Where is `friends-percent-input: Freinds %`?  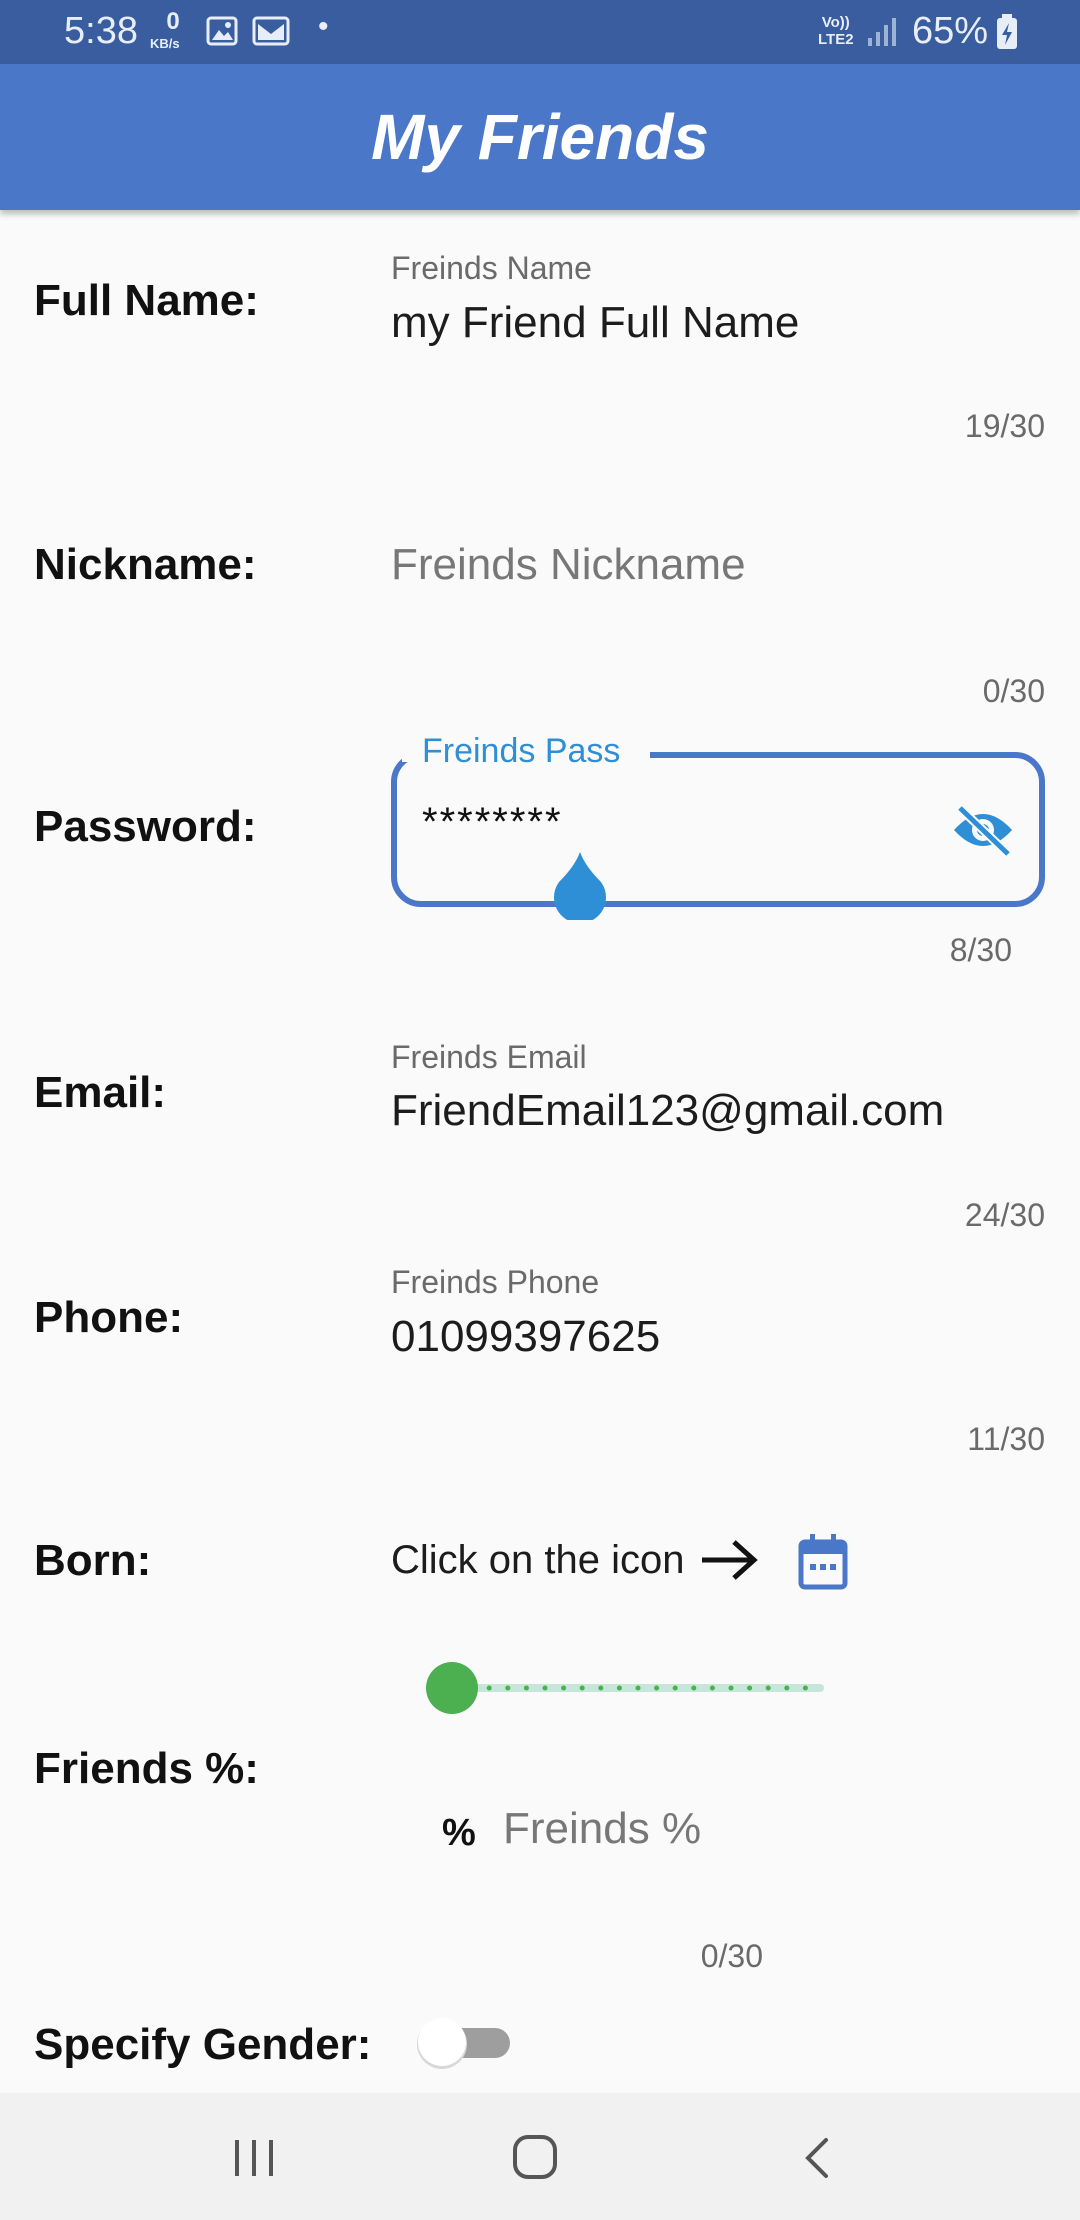 friends-percent-input: Freinds % is located at coordinates (728, 1834).